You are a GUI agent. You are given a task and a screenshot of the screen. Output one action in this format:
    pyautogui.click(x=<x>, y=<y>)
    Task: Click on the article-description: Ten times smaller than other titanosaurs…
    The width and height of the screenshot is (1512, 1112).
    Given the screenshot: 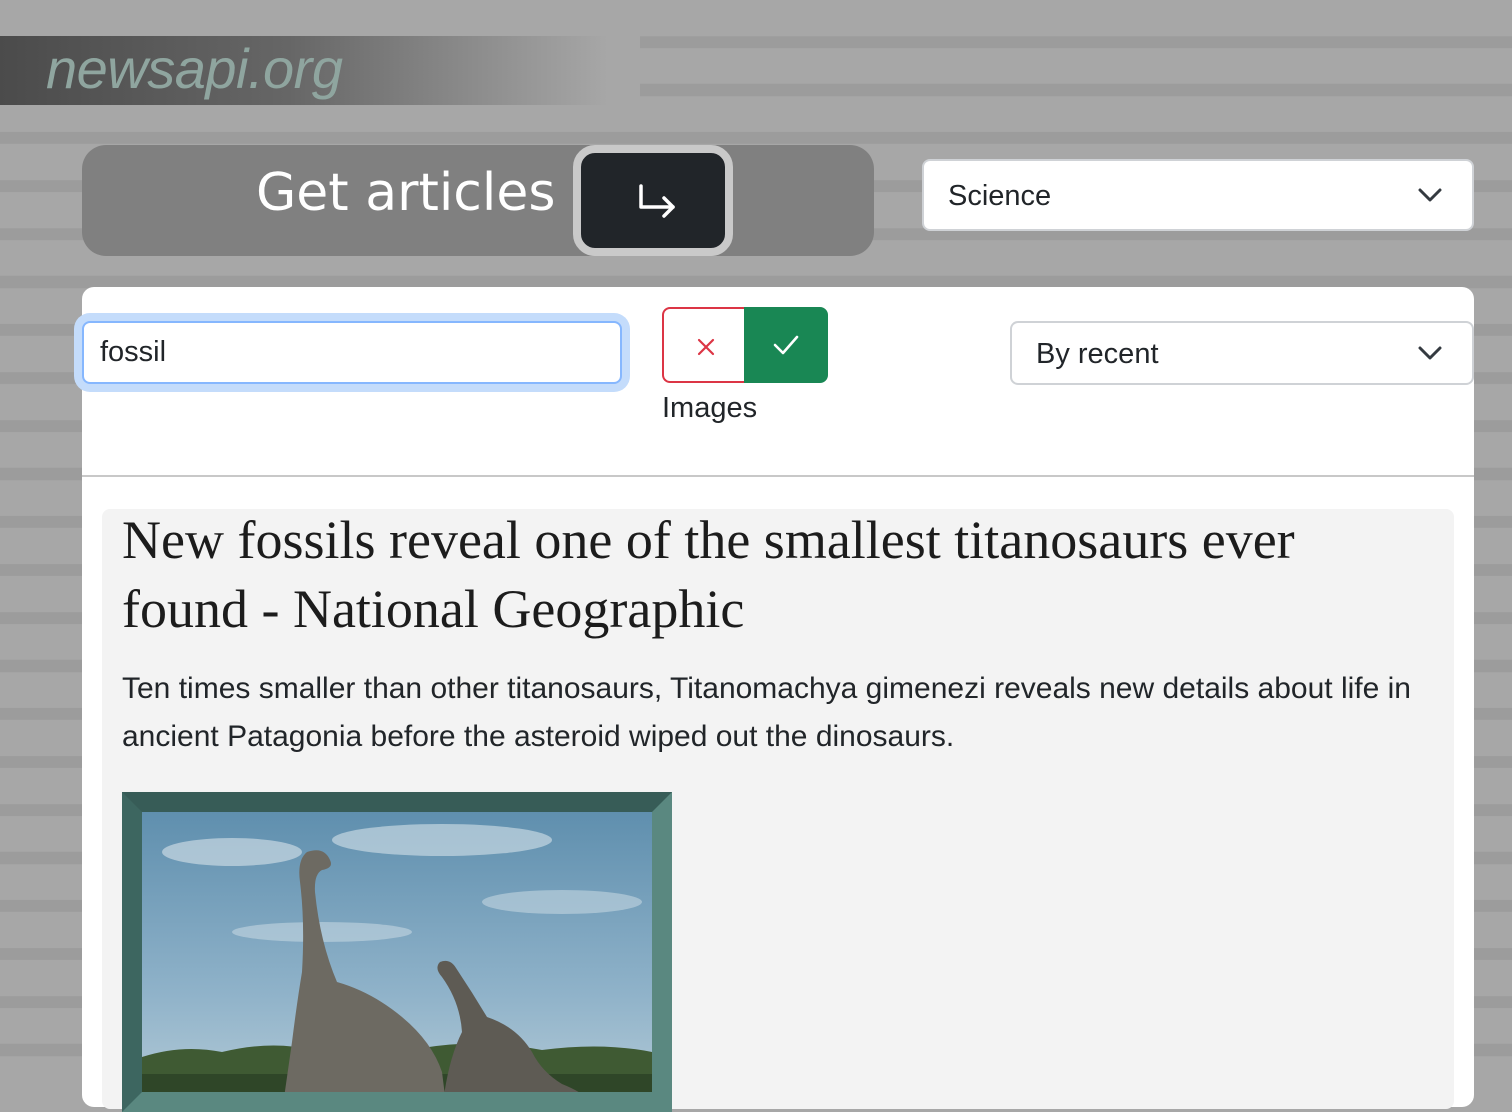 What is the action you would take?
    pyautogui.click(x=766, y=712)
    